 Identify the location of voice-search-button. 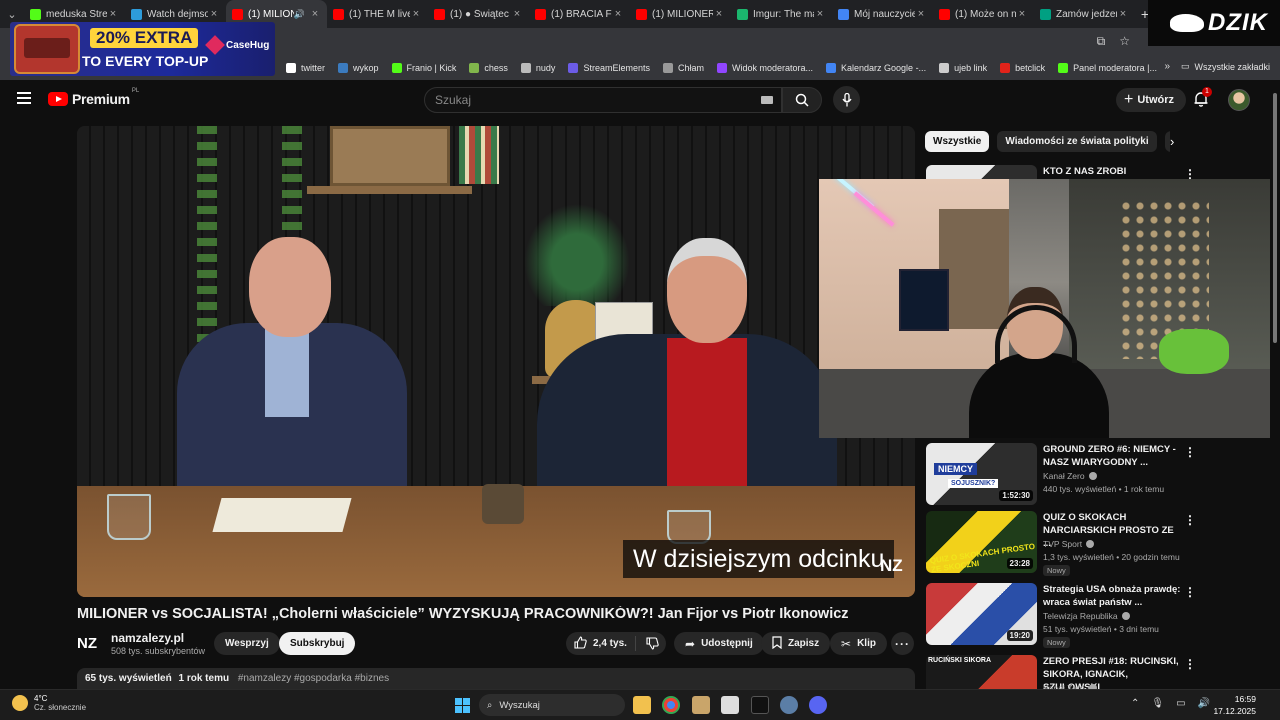
(846, 99).